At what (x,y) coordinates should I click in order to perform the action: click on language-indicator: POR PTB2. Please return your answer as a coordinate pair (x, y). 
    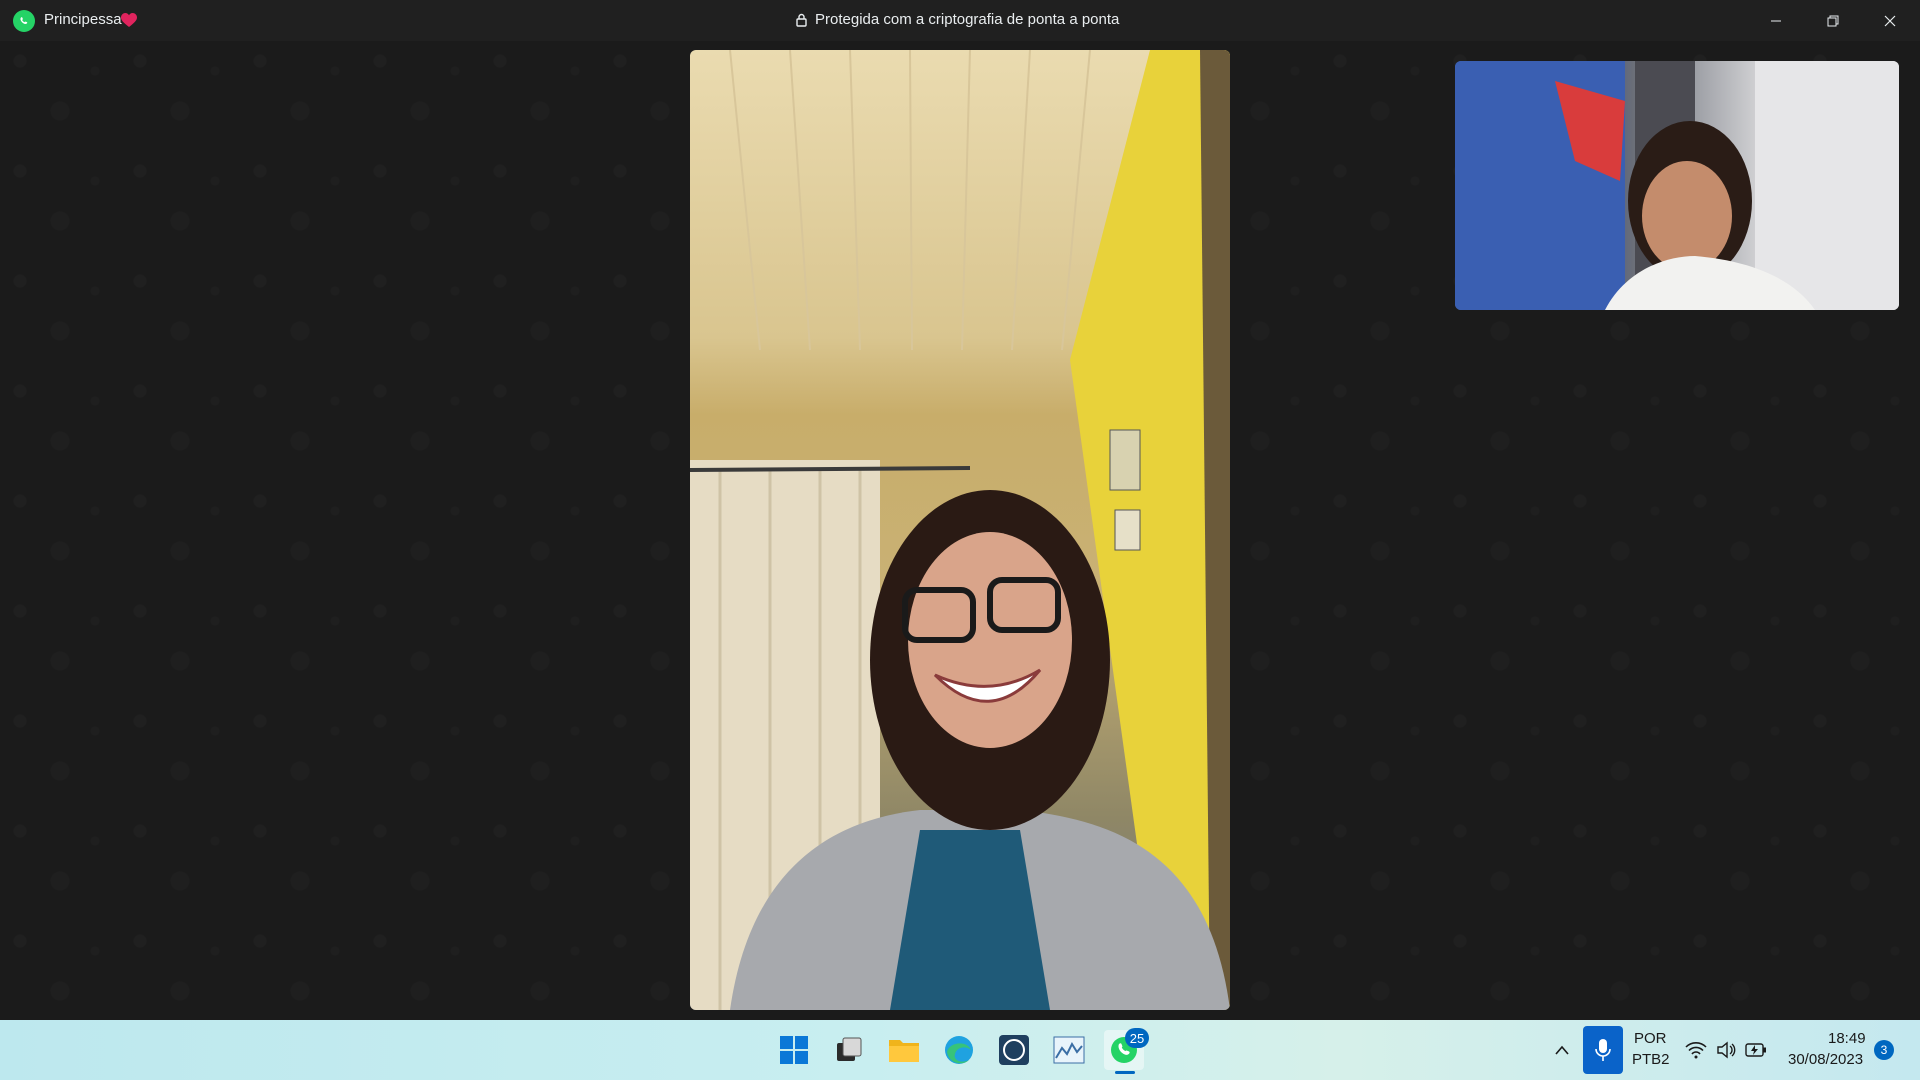
    Looking at the image, I should click on (1650, 1051).